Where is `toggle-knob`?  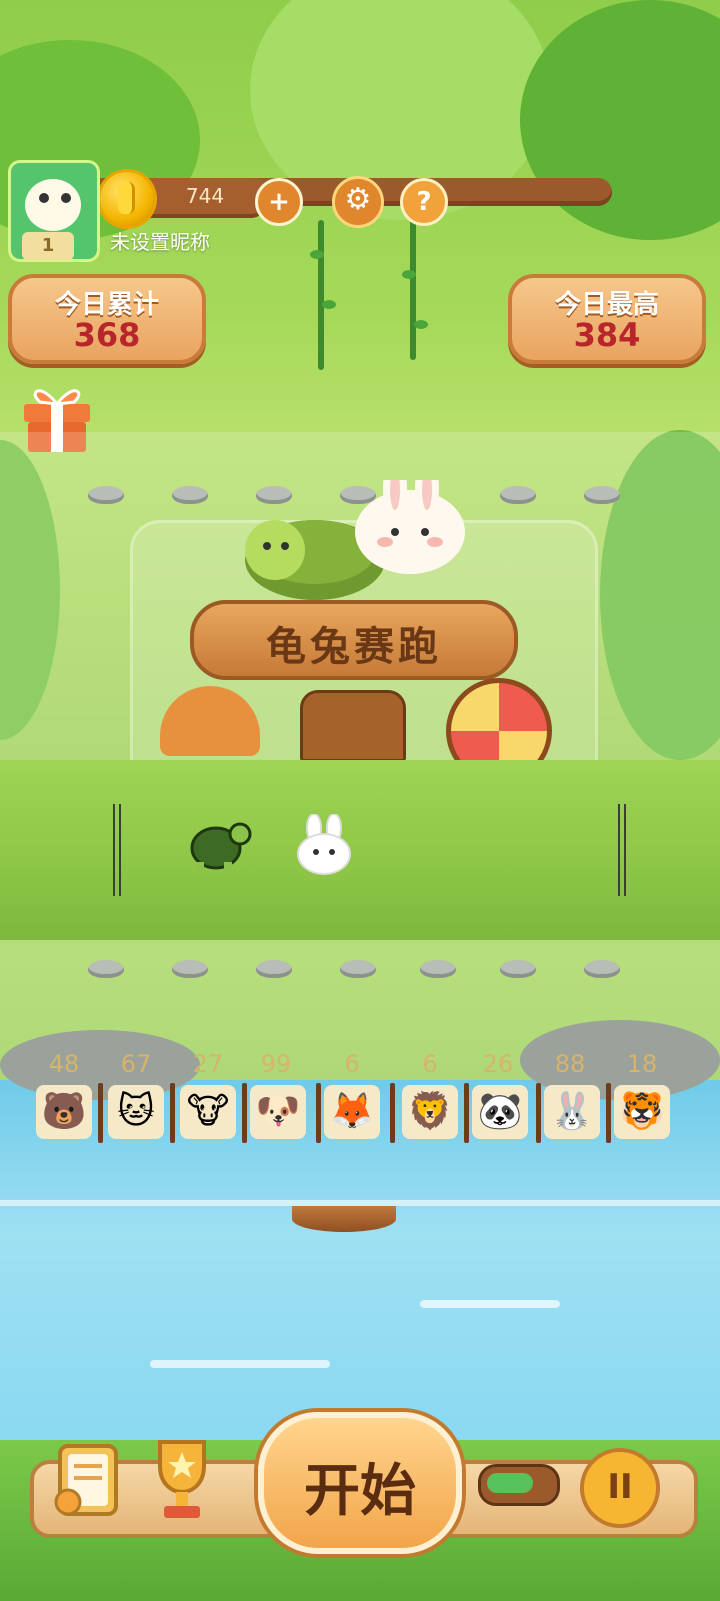
toggle-knob is located at coordinates (510, 1483).